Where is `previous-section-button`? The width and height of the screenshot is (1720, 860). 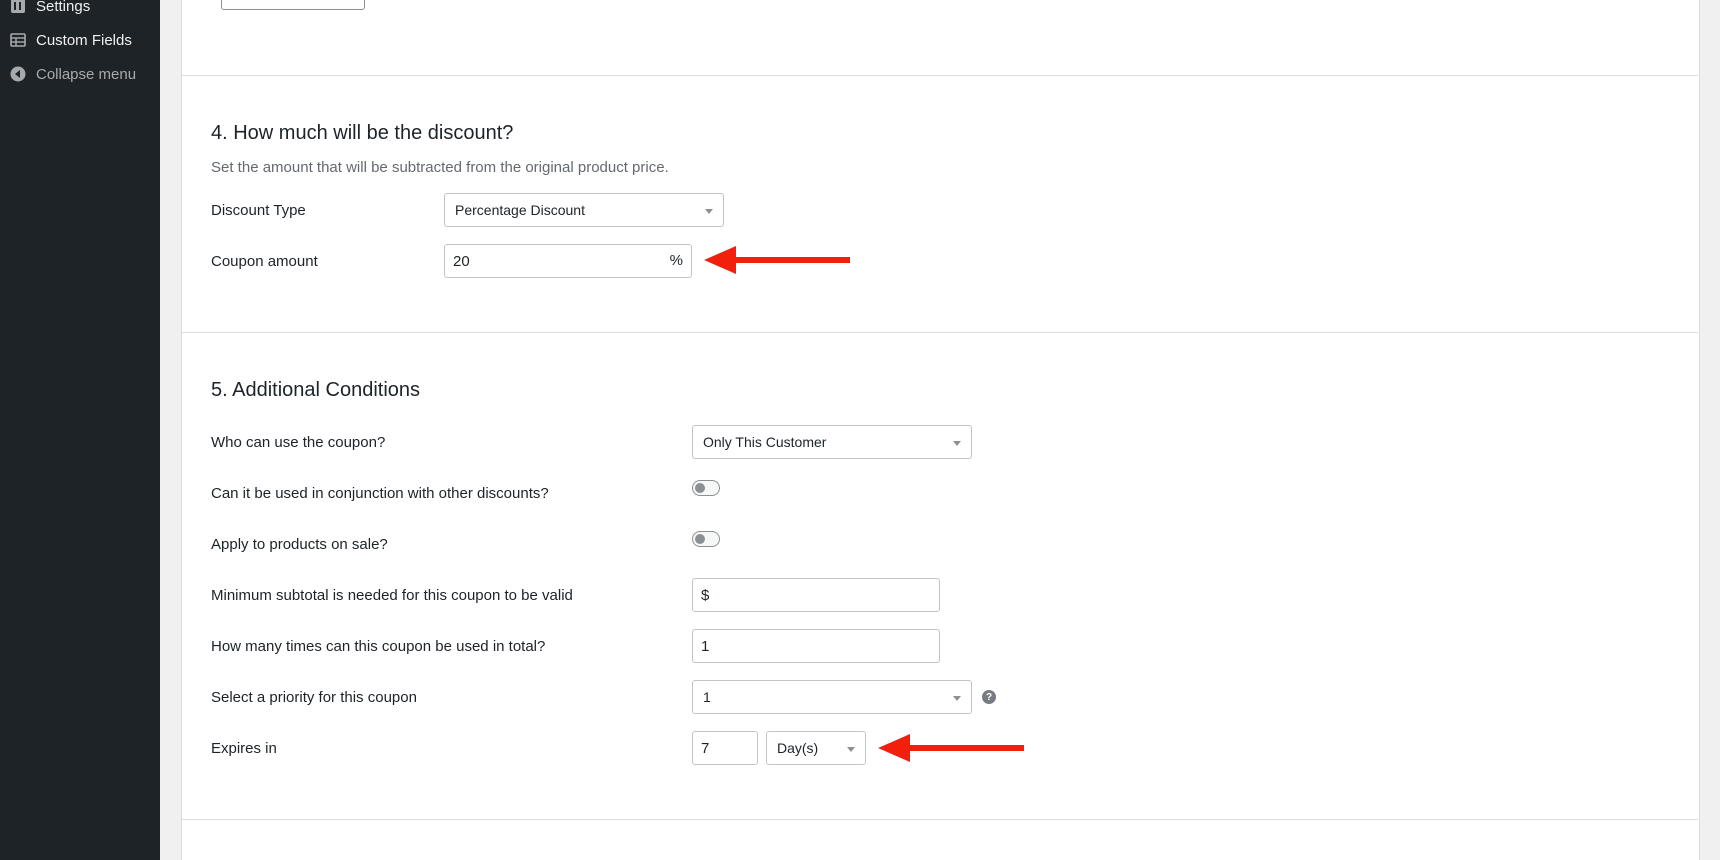 previous-section-button is located at coordinates (293, 5).